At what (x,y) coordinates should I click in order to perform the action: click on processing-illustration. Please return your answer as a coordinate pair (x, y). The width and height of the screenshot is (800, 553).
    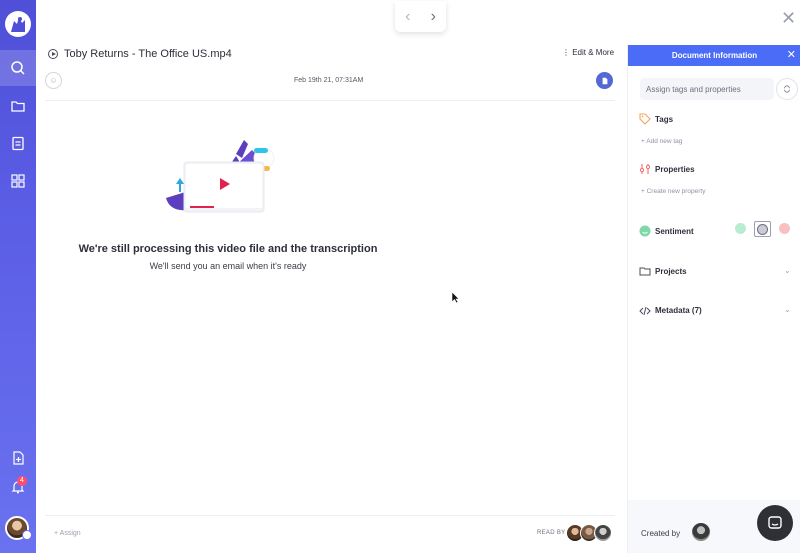
    Looking at the image, I should click on (220, 176).